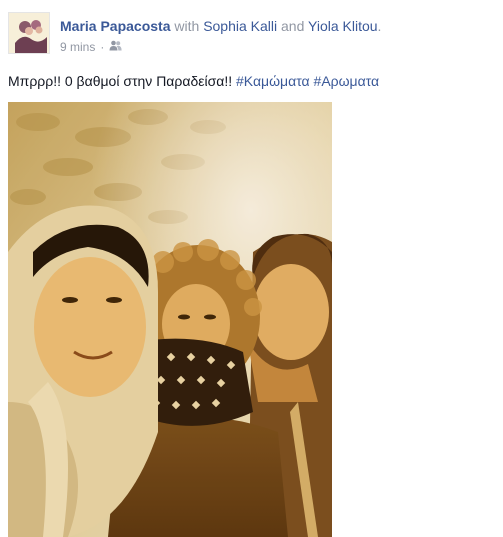  Describe the element at coordinates (120, 81) in the screenshot. I see `status-message: Μπρρρ!! 0 βαθμοί στην Παραδείσα!!` at that location.